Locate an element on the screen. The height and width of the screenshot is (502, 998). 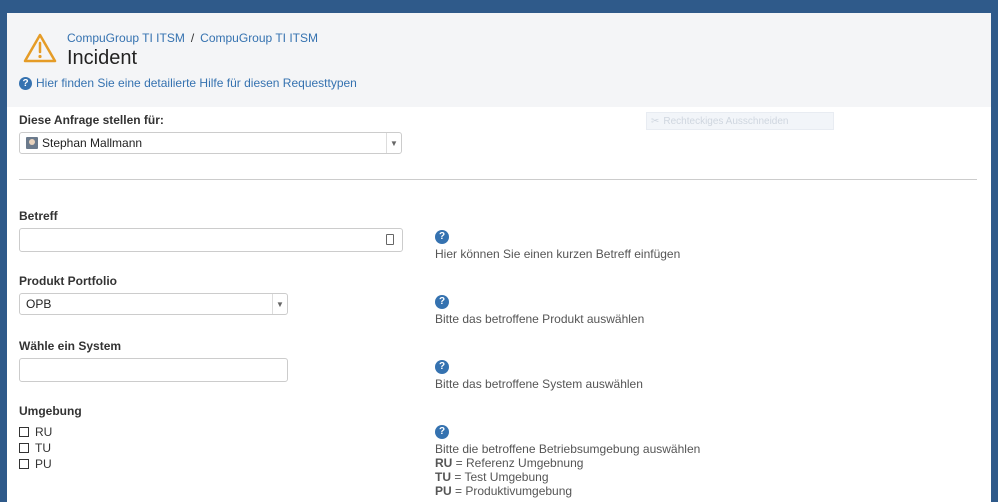
snipping-tool-overlay: ✂ Rechteckiges Ausschneiden is located at coordinates (740, 121).